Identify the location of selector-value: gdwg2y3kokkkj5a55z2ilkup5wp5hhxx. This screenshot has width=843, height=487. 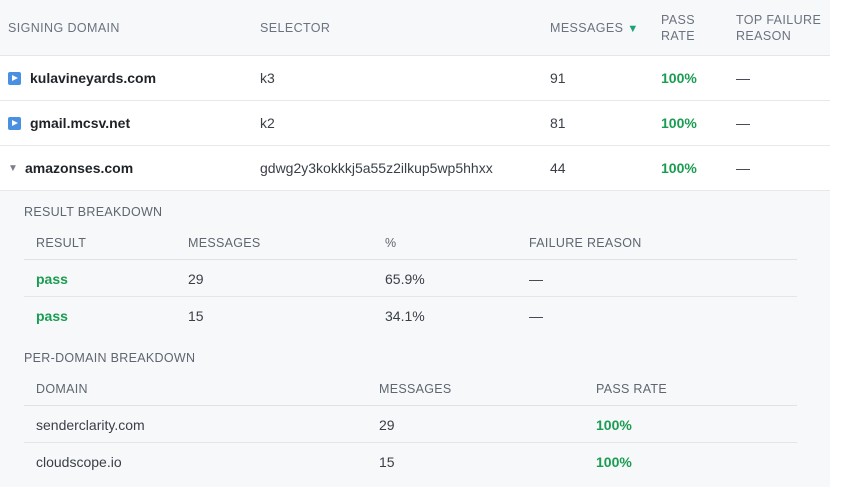
(376, 168).